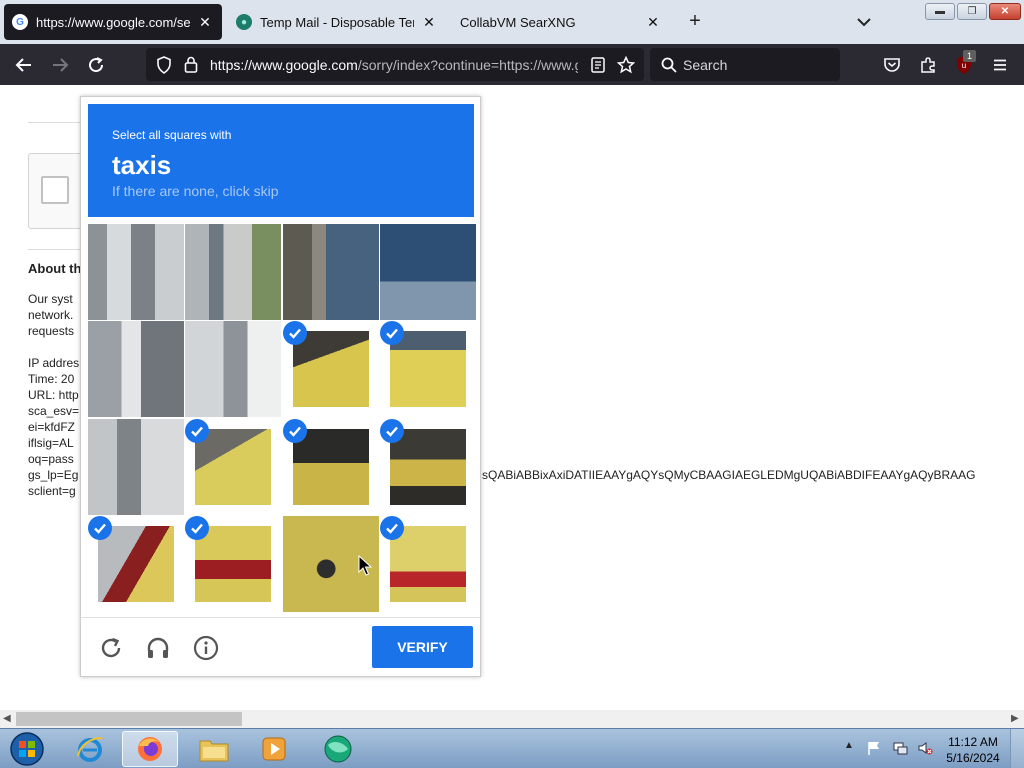  I want to click on extensions-button, so click(928, 65).